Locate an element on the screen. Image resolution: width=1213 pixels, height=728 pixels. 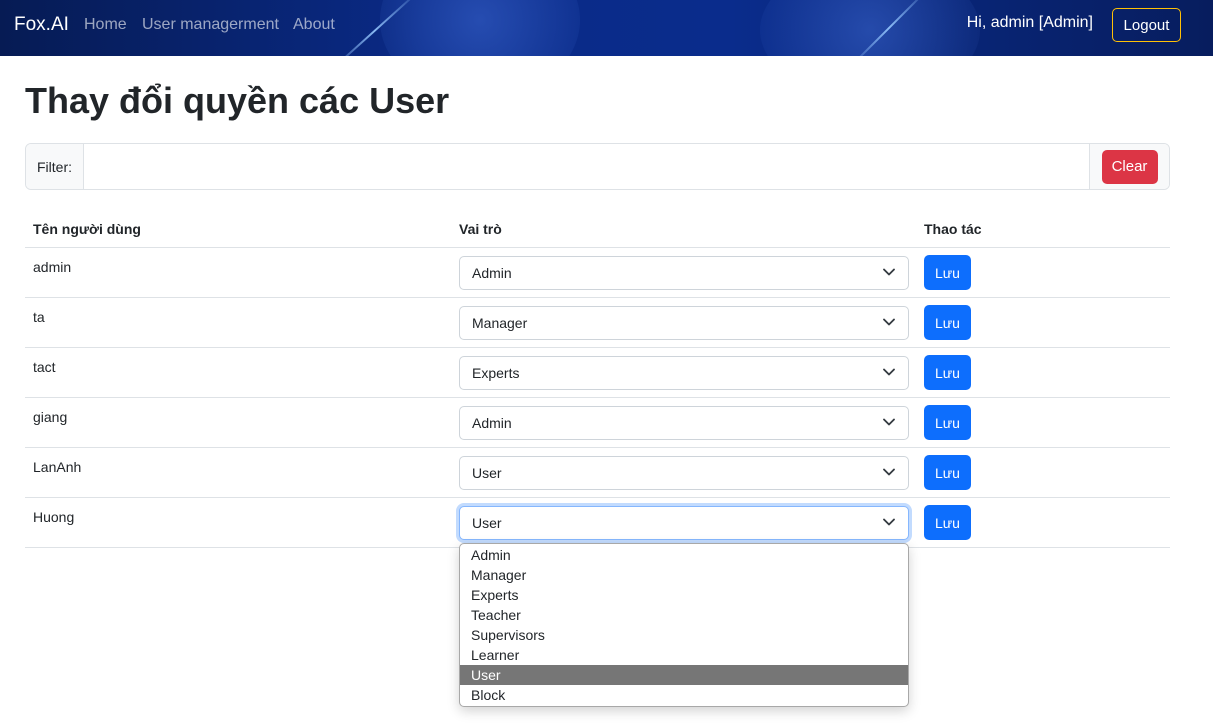
username-cell: LanAnh is located at coordinates (57, 467).